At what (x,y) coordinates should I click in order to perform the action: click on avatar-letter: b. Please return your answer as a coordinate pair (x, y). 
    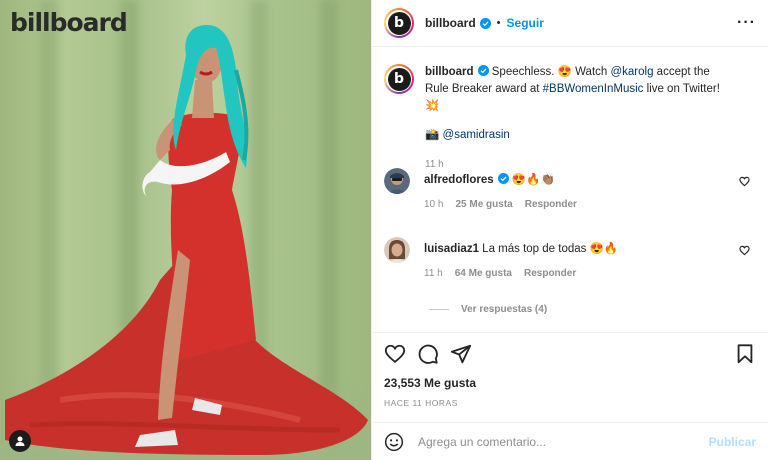
    Looking at the image, I should click on (399, 23).